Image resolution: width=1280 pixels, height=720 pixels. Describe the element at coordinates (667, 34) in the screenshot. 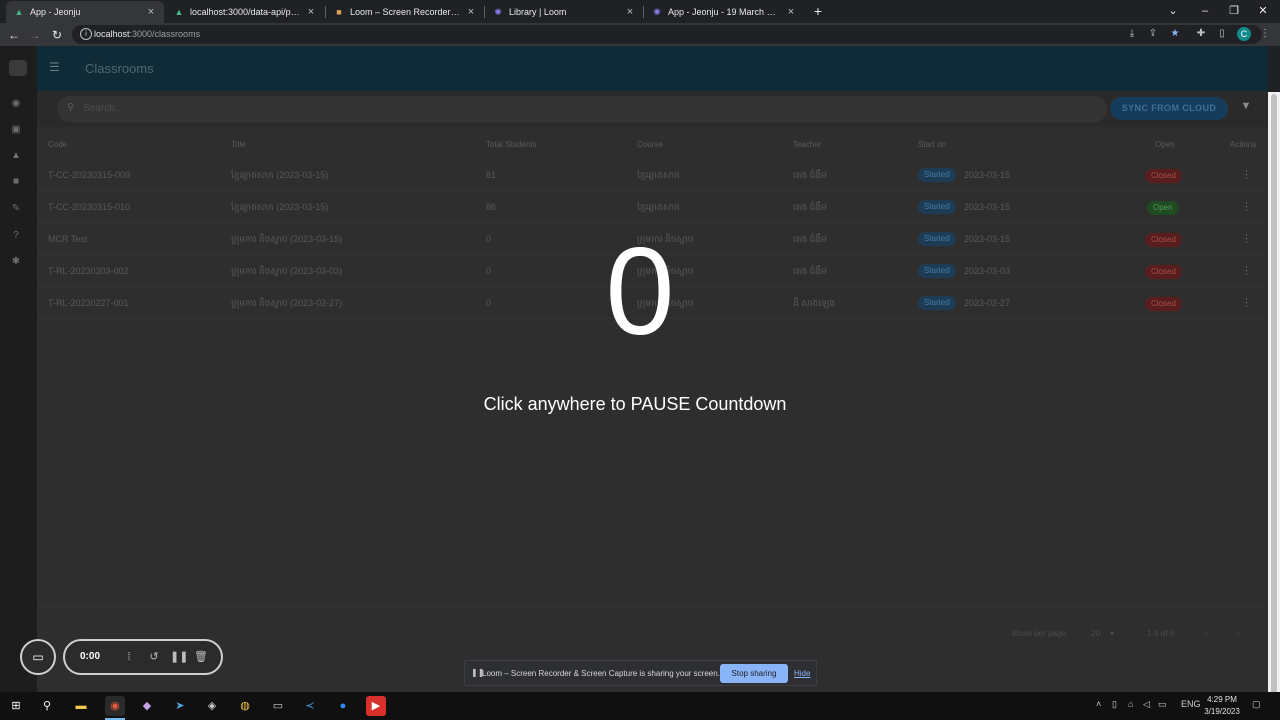

I see `address-bar: i localhost:3000/classrooms` at that location.